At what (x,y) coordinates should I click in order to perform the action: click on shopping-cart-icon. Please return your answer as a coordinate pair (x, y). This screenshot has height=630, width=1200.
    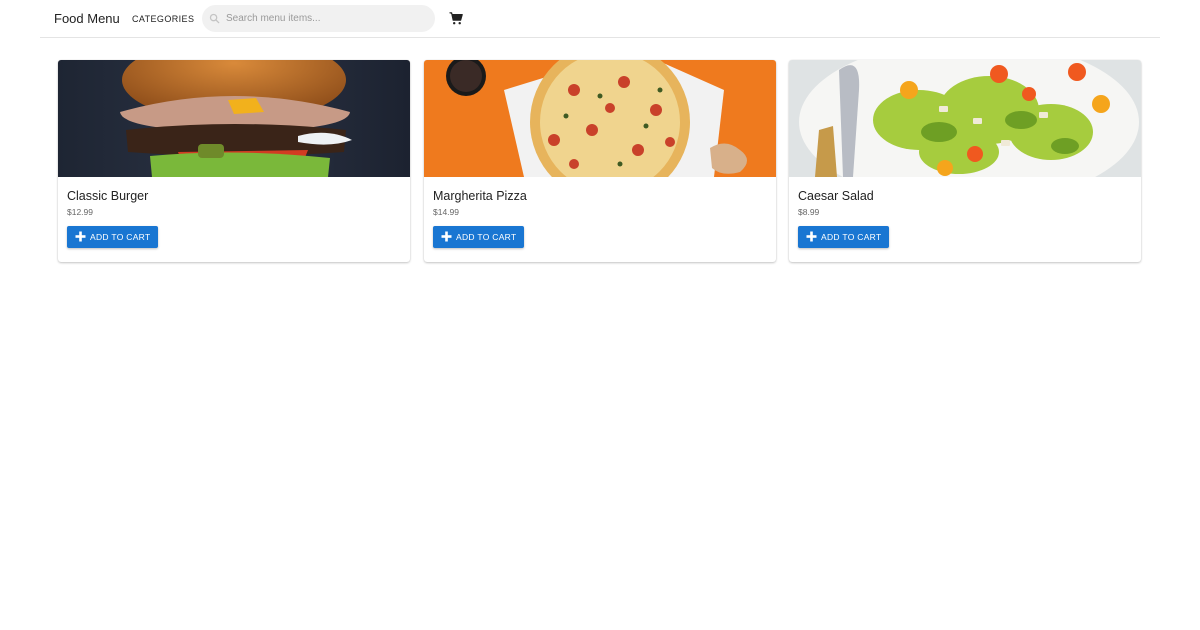
    Looking at the image, I should click on (456, 18).